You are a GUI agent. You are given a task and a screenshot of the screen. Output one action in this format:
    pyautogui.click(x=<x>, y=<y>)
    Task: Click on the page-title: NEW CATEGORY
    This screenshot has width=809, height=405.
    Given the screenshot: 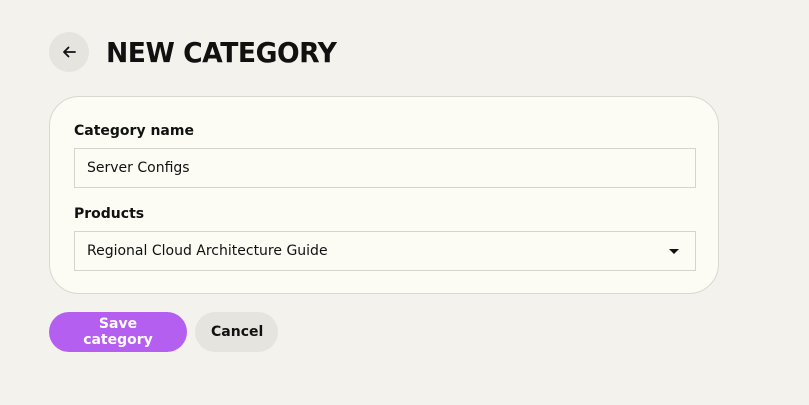 What is the action you would take?
    pyautogui.click(x=221, y=52)
    